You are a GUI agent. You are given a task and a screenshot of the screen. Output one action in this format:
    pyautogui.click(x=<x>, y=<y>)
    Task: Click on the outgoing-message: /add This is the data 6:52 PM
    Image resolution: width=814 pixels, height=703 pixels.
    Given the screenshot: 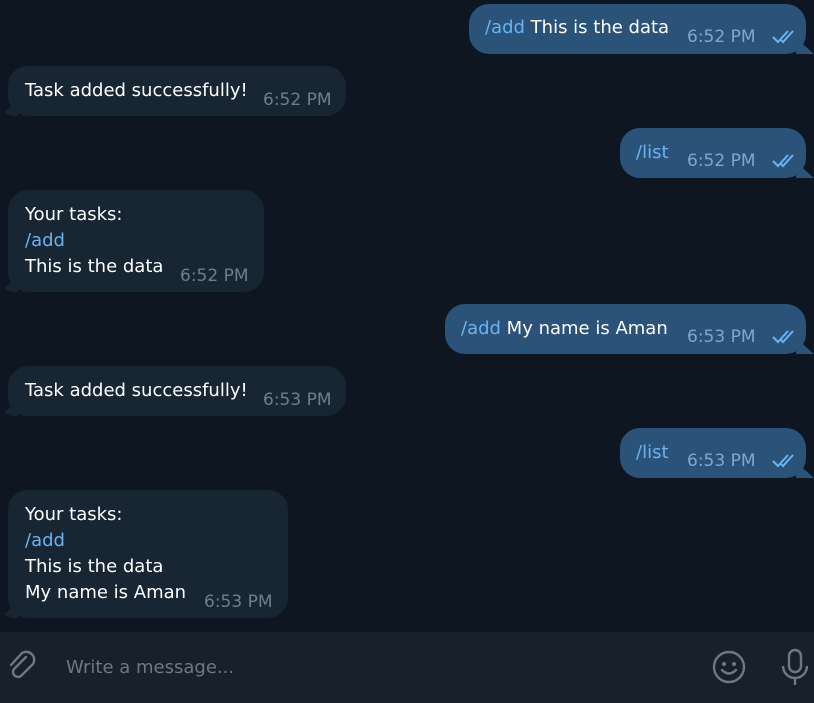 What is the action you would take?
    pyautogui.click(x=637, y=29)
    